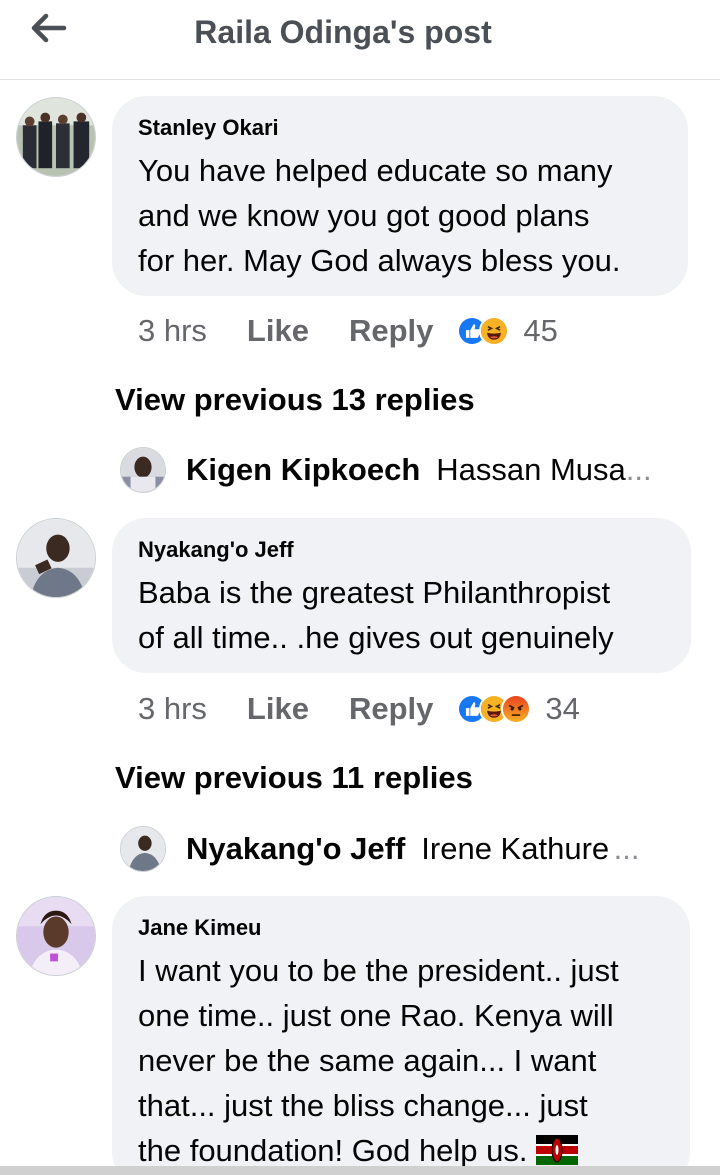 The width and height of the screenshot is (720, 1175). I want to click on post-header: Raila Odinga's post, so click(360, 40).